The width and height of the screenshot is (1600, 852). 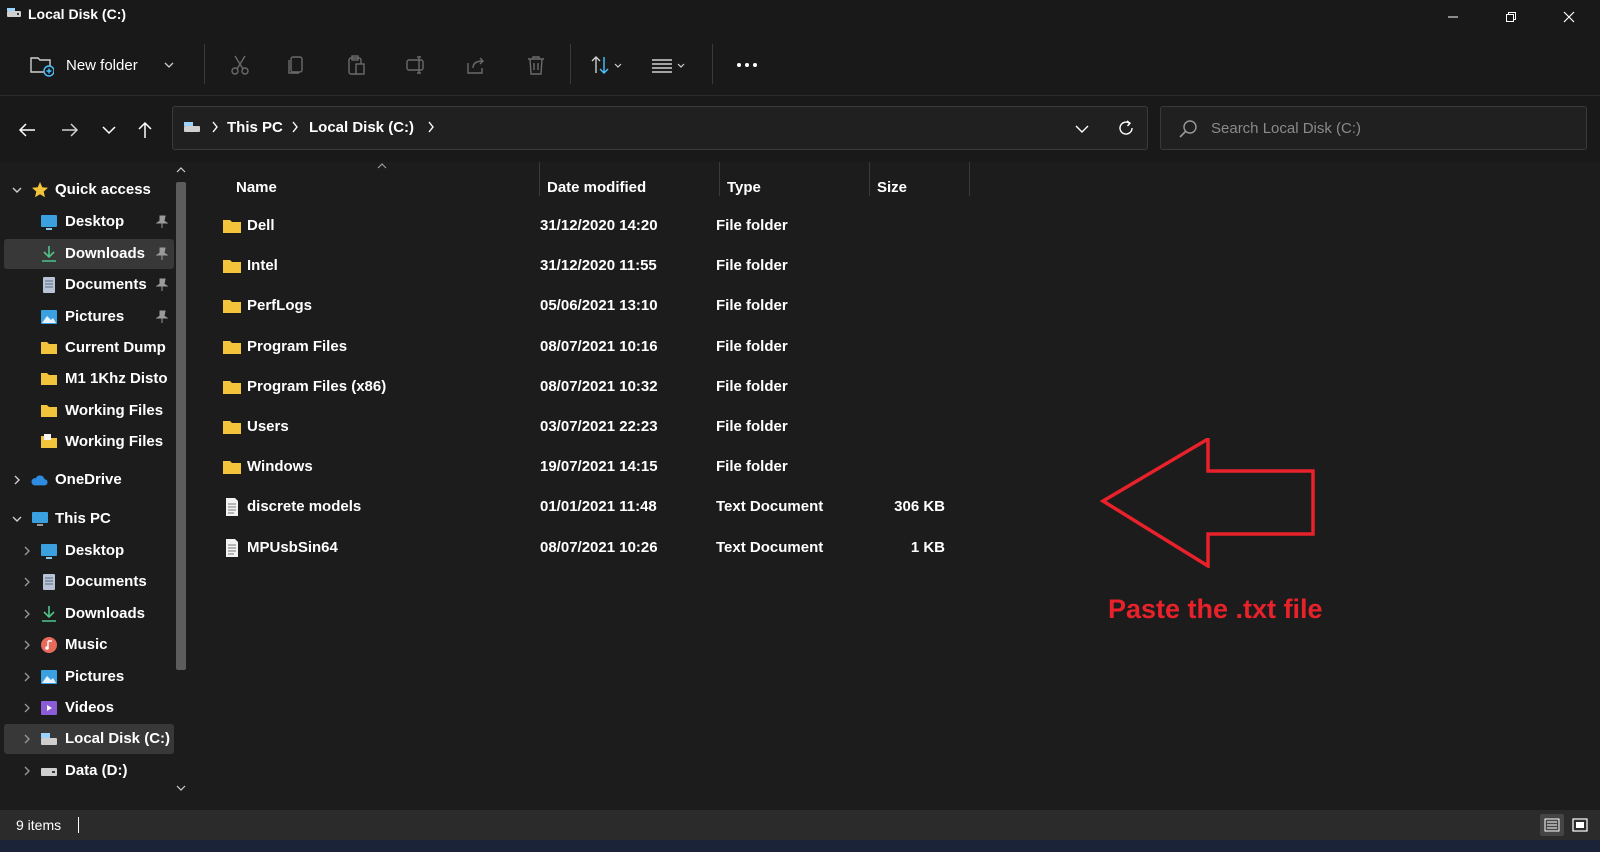 I want to click on sidebar-pc-downloads: Downloads, so click(x=89, y=614).